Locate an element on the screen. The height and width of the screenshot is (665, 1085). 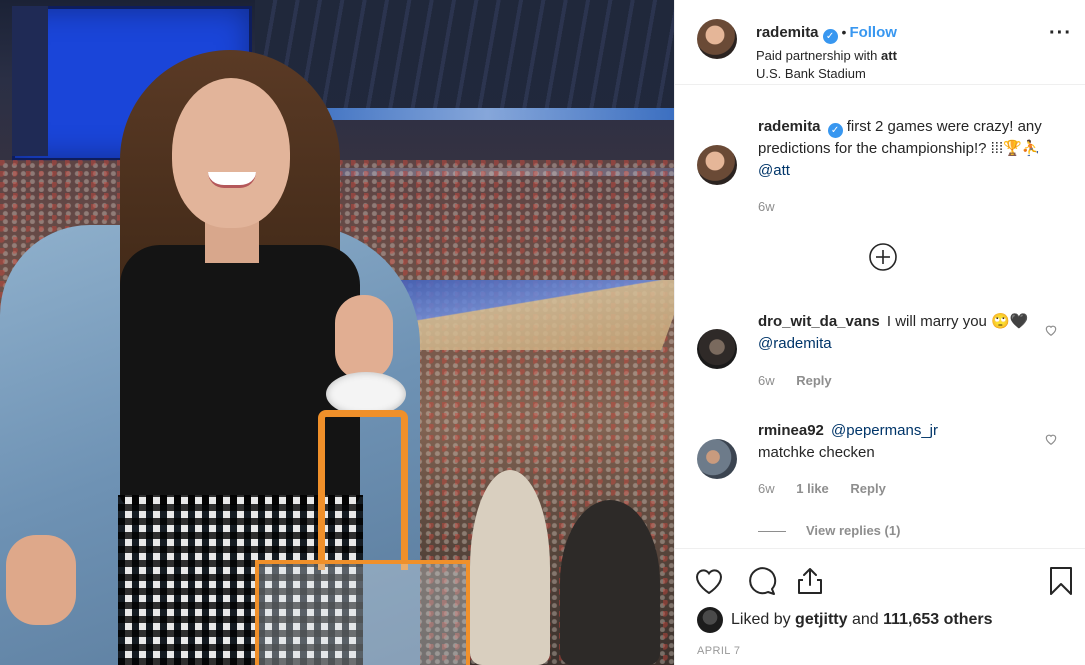
plus-circle-icon is located at coordinates (883, 257).